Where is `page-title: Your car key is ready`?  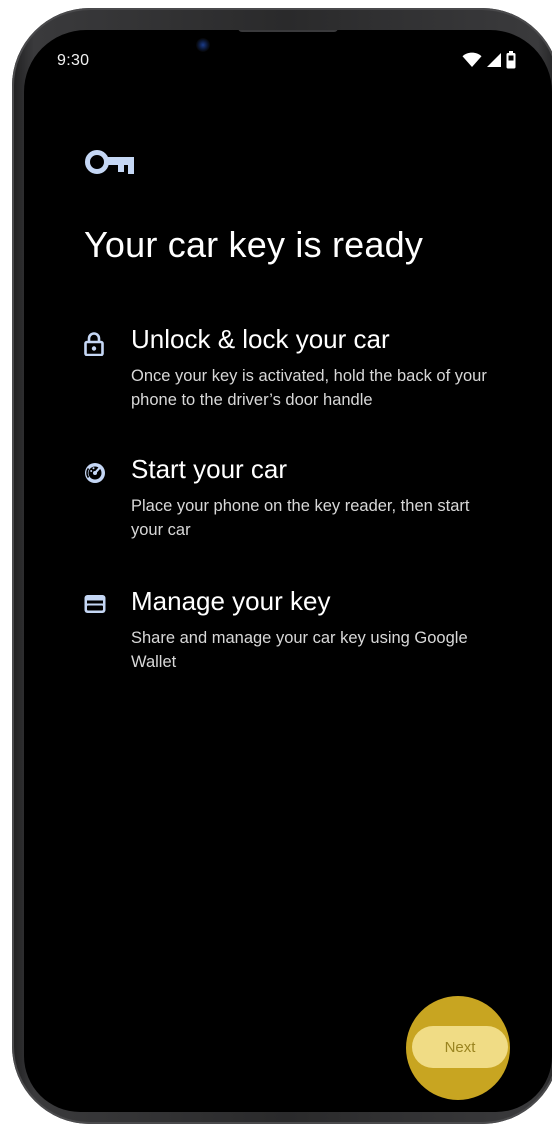
page-title: Your car key is ready is located at coordinates (254, 244).